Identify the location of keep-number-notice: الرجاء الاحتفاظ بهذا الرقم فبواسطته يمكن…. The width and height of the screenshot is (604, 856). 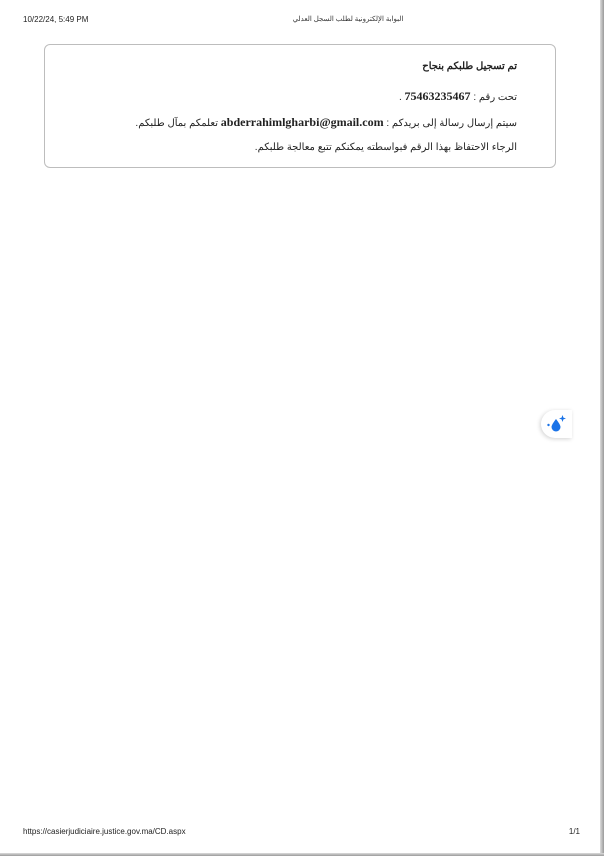
(385, 147).